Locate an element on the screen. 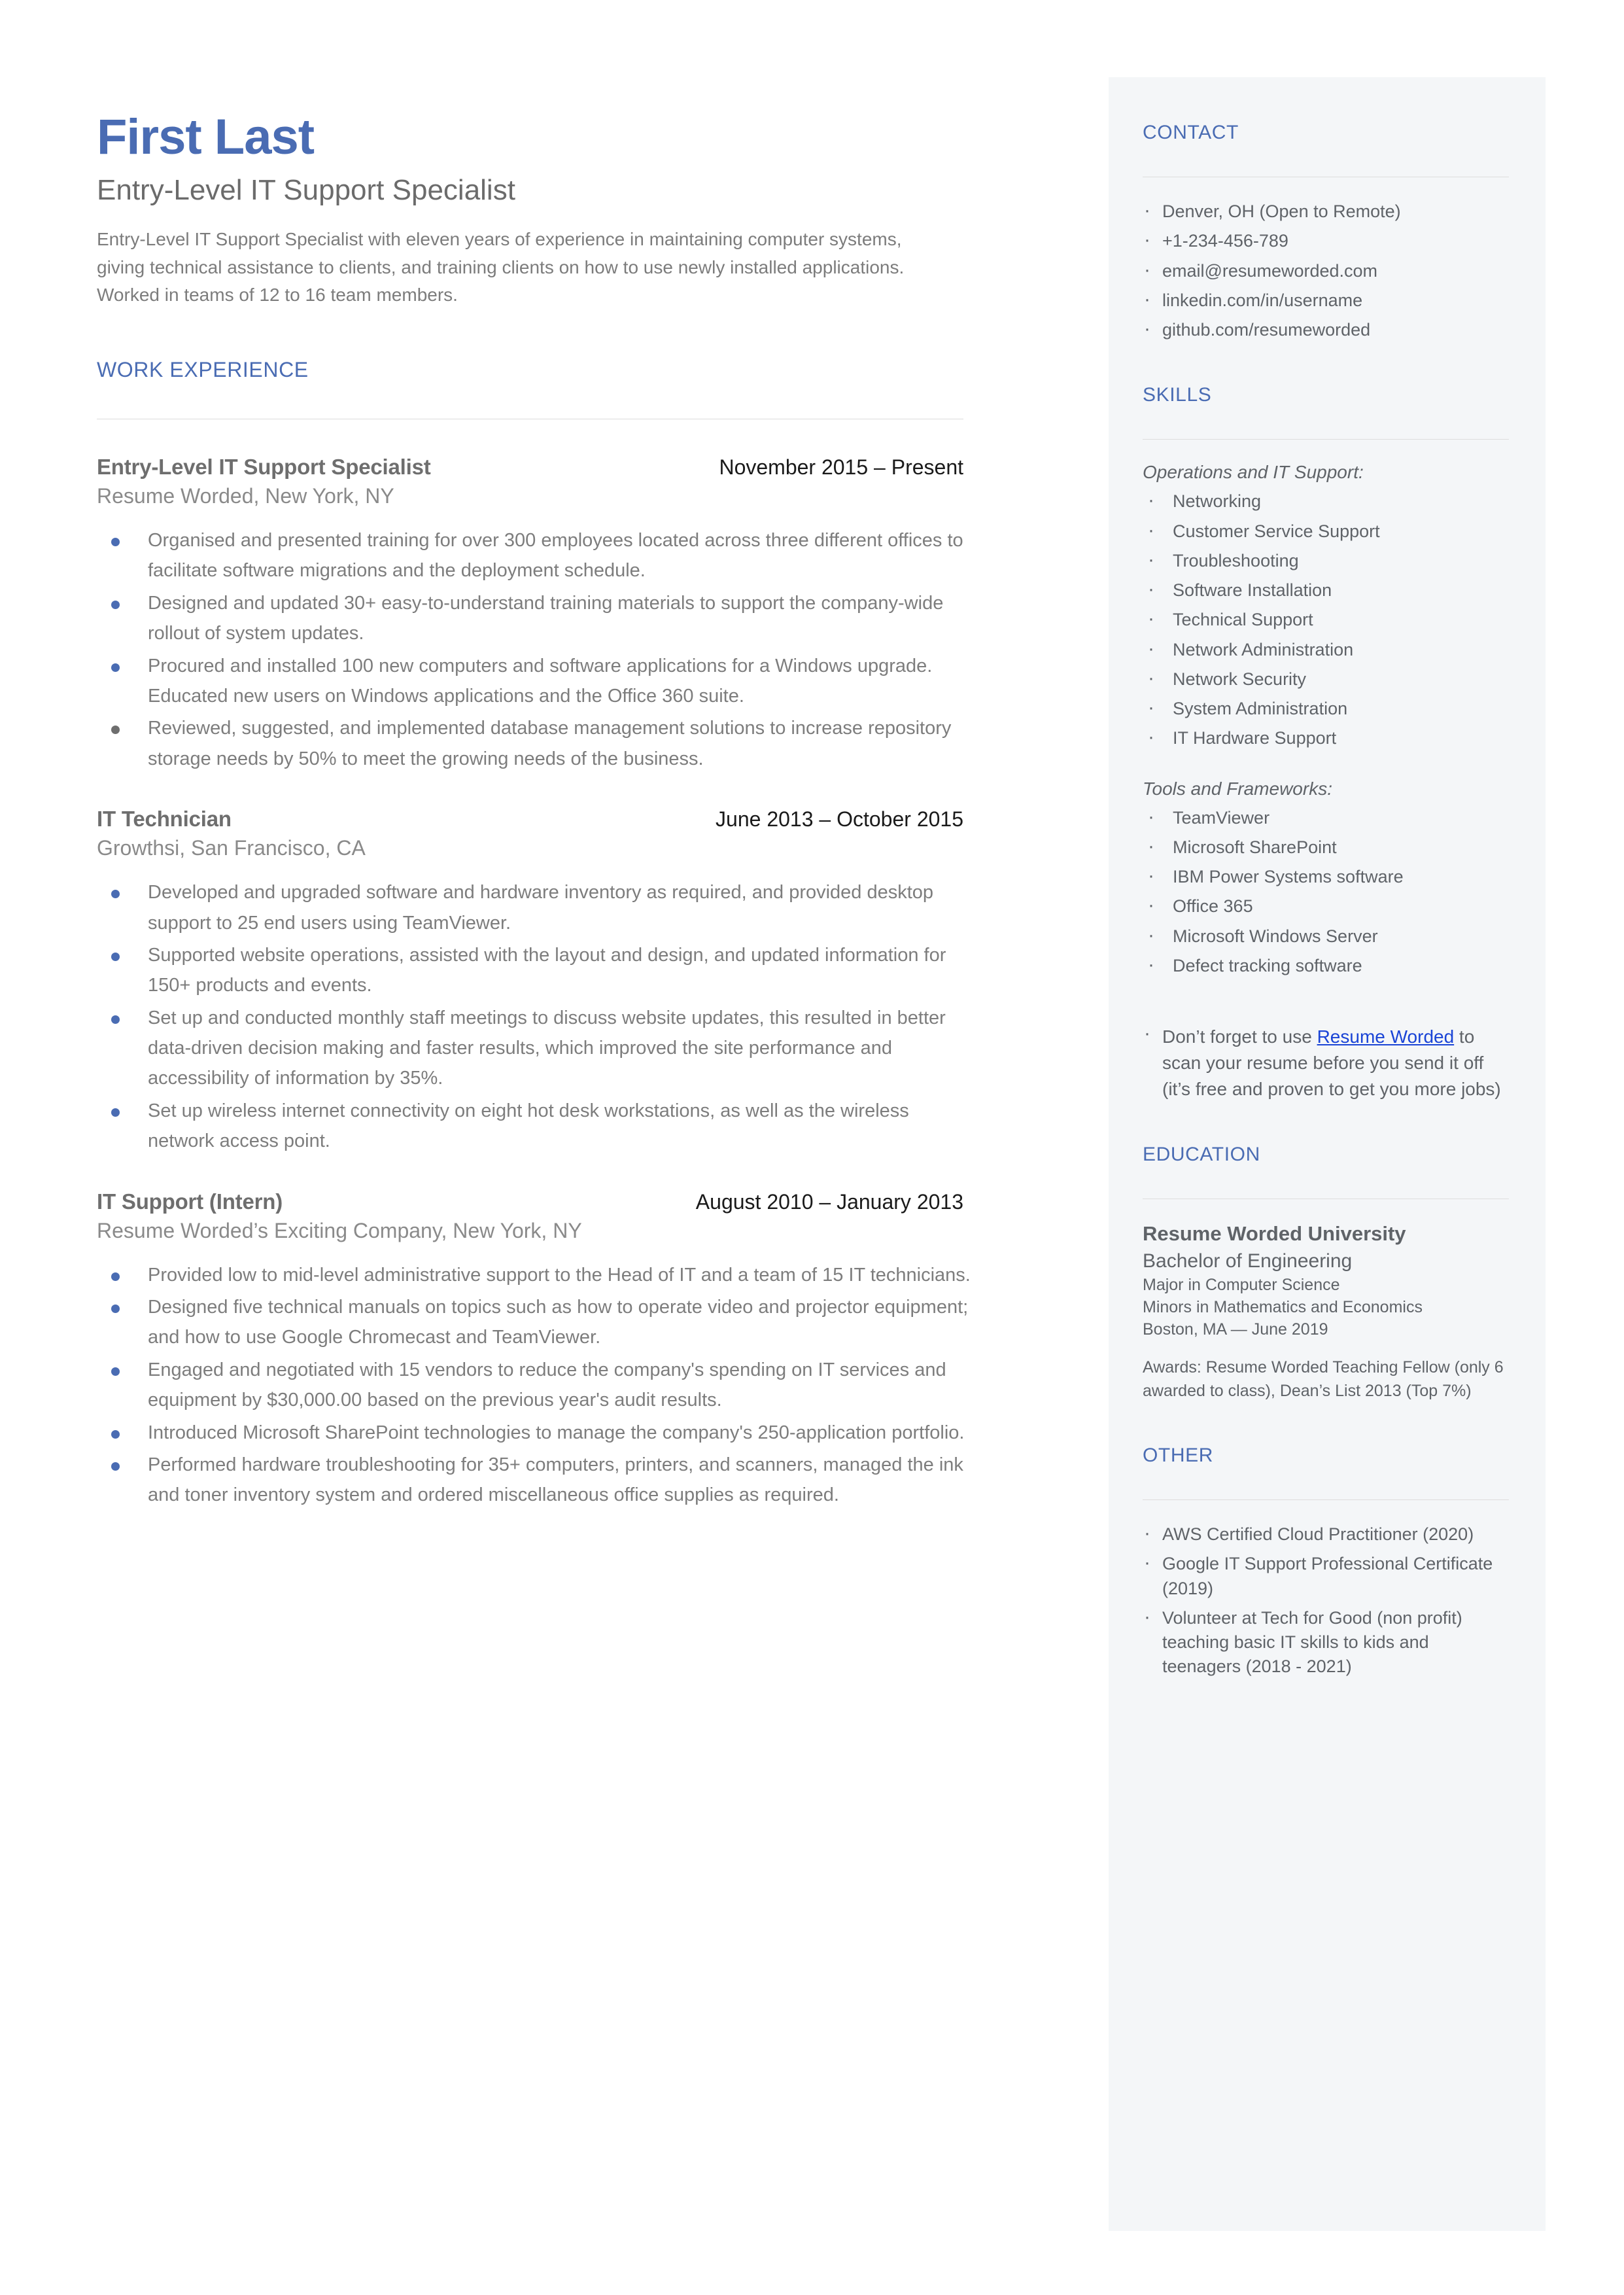  skill-item: Network Administration is located at coordinates (1327, 648).